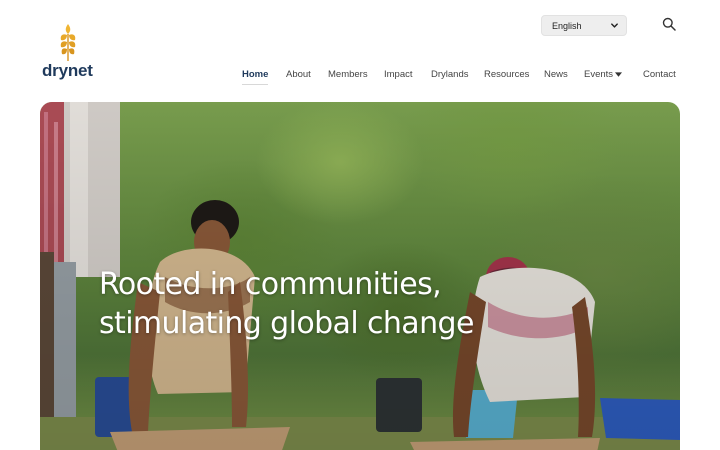 This screenshot has height=450, width=720. I want to click on nav-impact: Impact, so click(398, 75).